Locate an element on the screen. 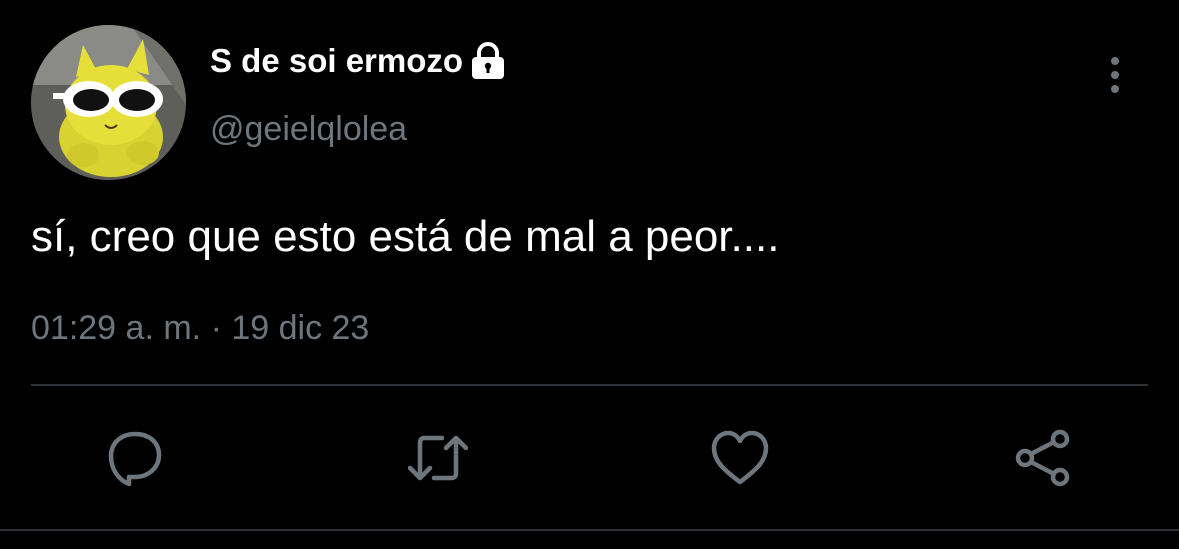 This screenshot has height=549, width=1179. retweet-button is located at coordinates (438, 458).